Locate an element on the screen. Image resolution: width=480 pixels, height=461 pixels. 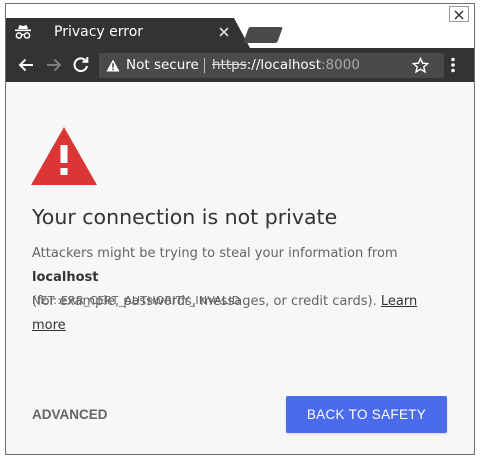
url-host: ://localhost is located at coordinates (283, 65).